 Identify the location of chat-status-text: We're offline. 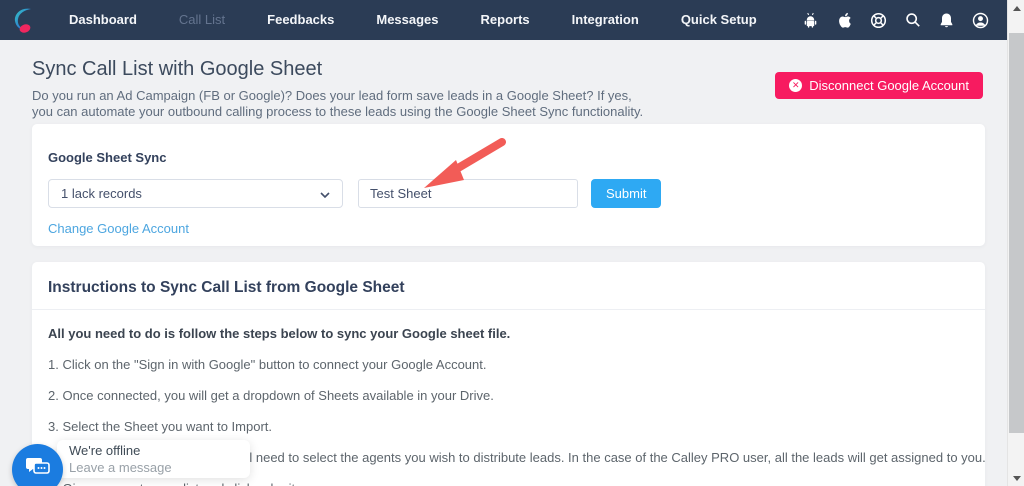
(105, 450).